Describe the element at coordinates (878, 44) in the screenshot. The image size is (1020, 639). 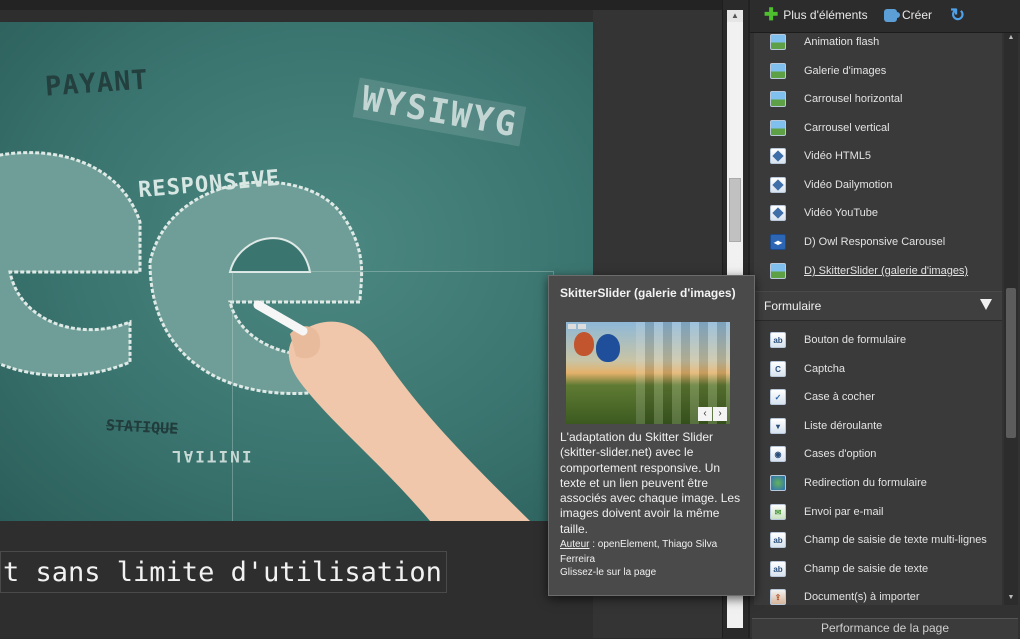
I see `list-item-animation-flash: Animation flash` at that location.